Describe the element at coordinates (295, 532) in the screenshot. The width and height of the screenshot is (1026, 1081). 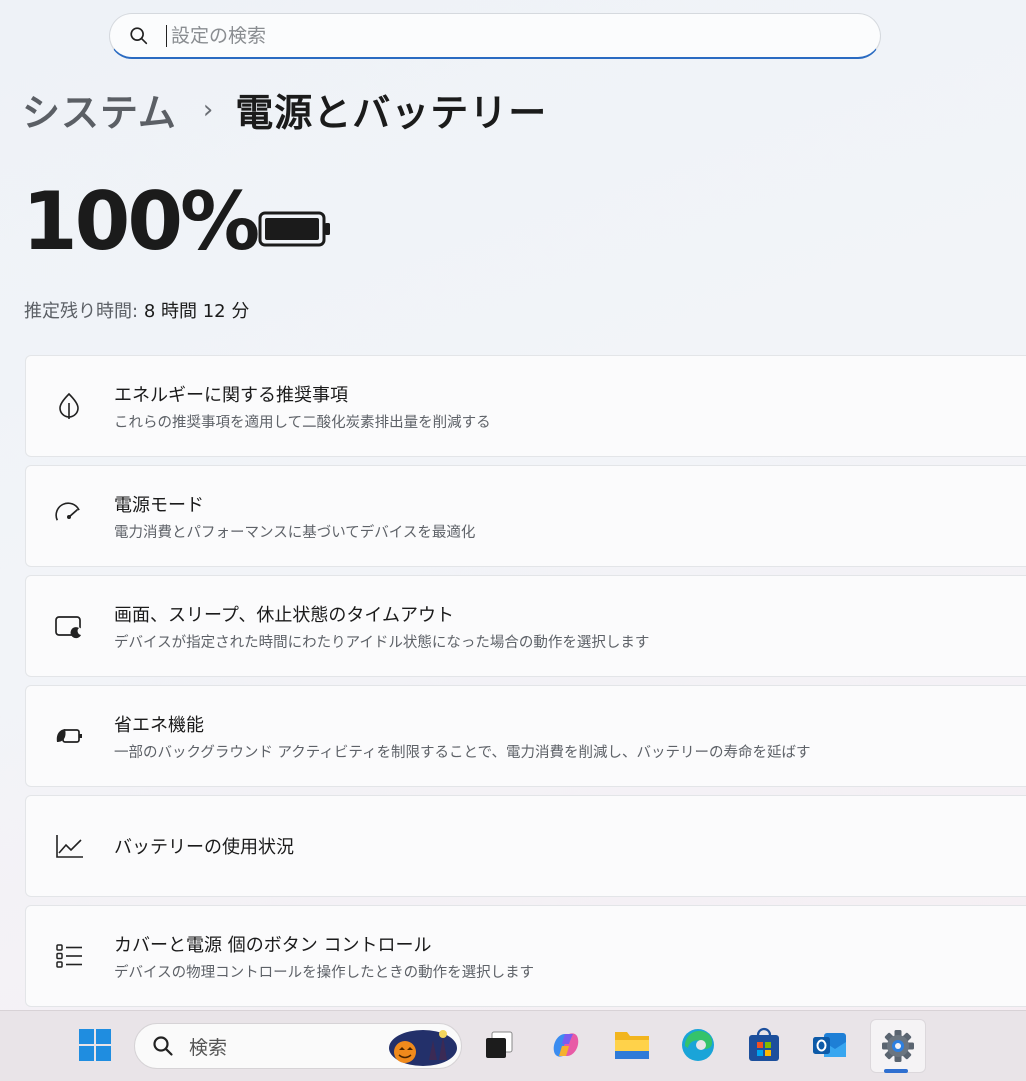
I see `card-description: 電力消費とパフォーマンスに基づいてデバイスを最適化` at that location.